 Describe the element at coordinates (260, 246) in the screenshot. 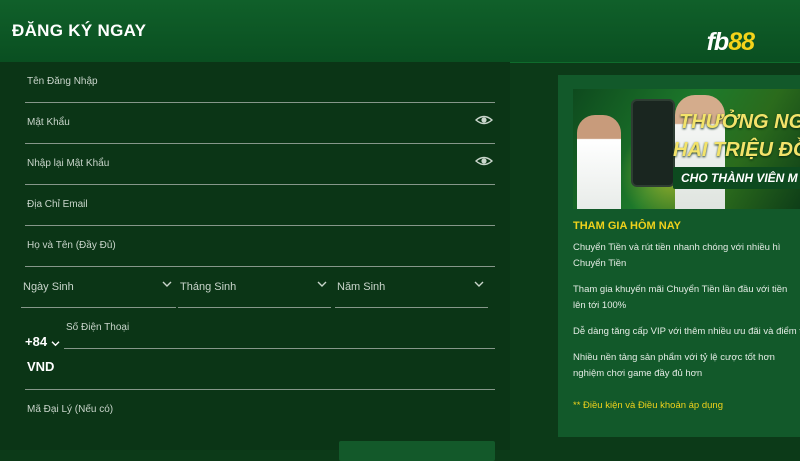

I see `fullname-field: Họ và Tên (Đầy Đủ)` at that location.